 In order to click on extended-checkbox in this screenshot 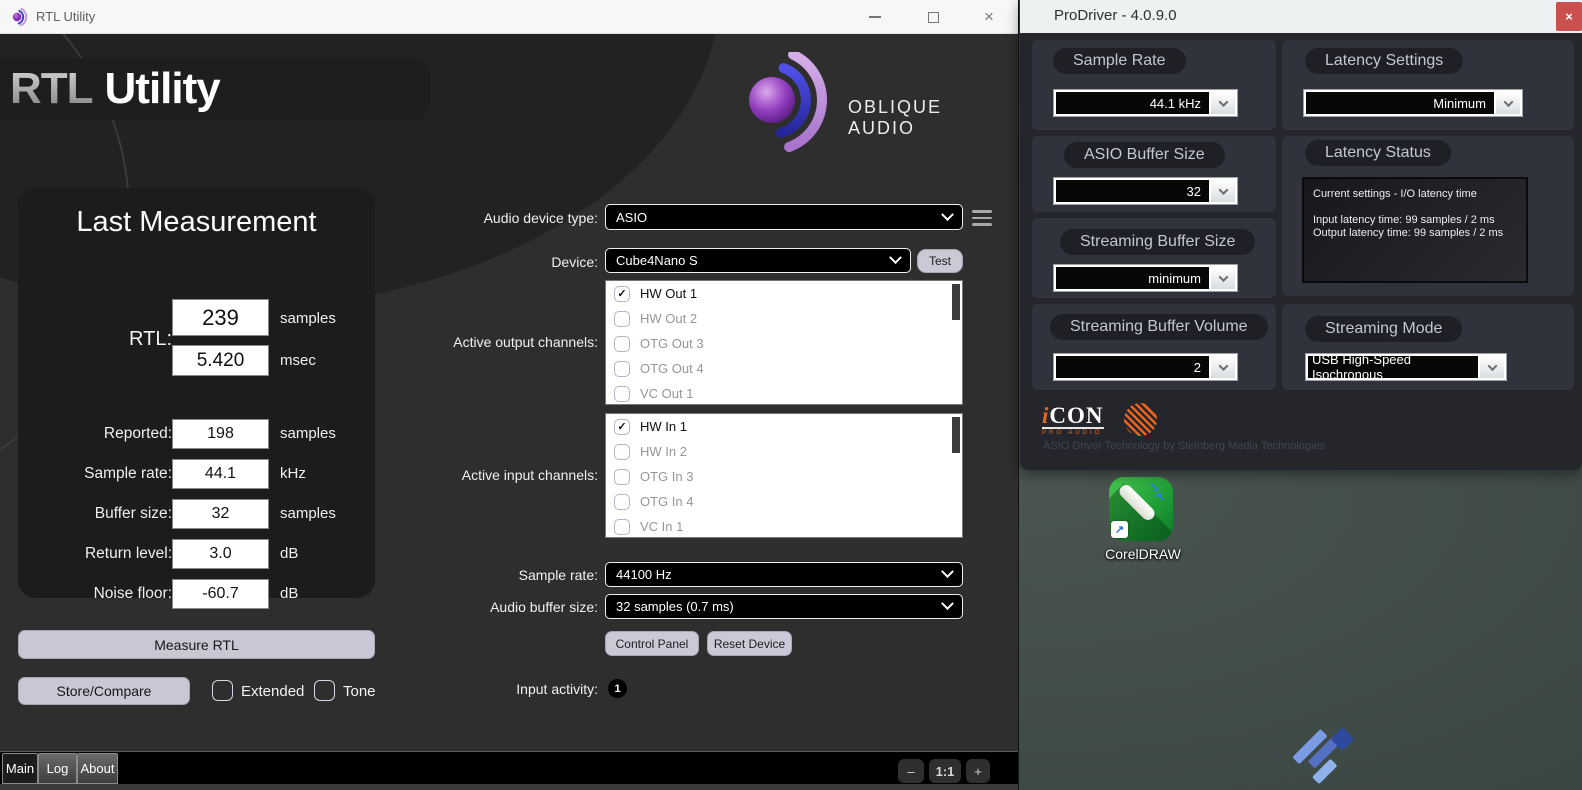, I will do `click(222, 690)`.